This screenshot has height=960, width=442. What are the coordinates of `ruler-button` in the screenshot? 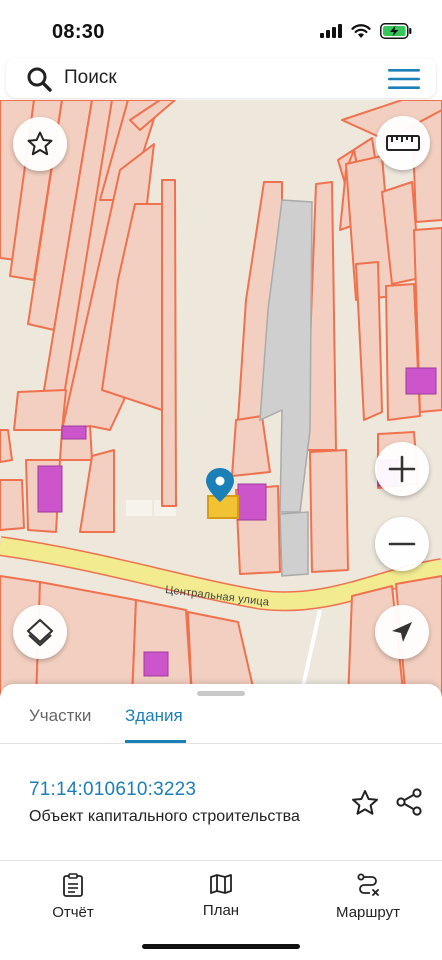 It's located at (403, 143).